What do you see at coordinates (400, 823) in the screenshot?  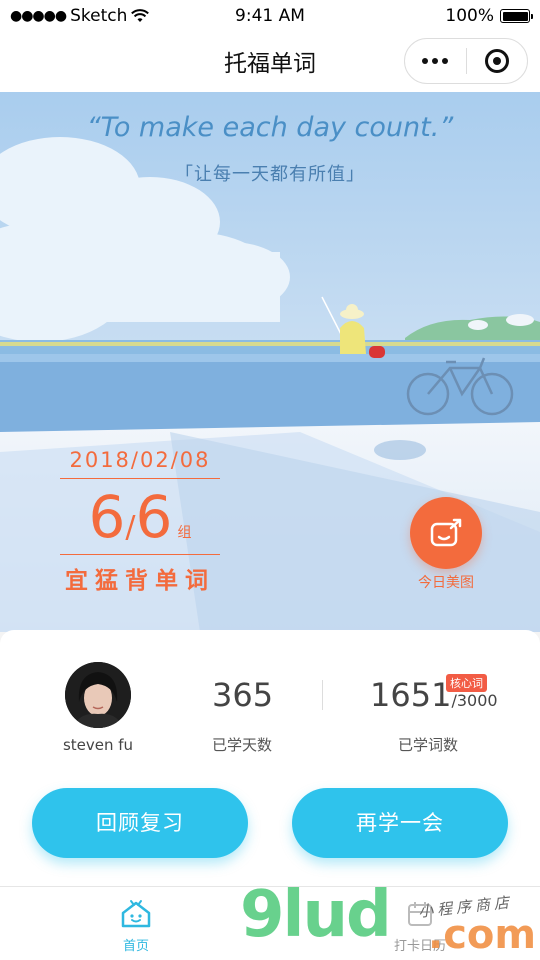 I see `learn-more-button: 再学一会` at bounding box center [400, 823].